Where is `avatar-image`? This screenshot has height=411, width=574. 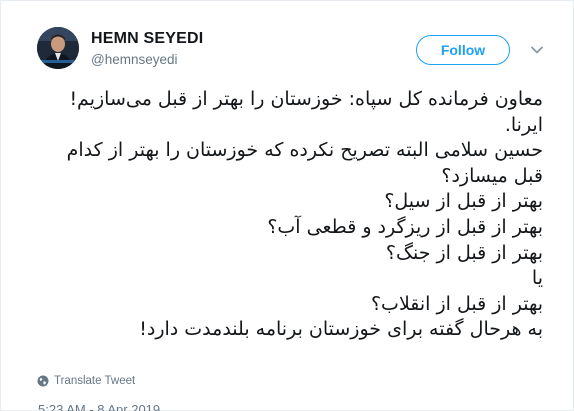
avatar-image is located at coordinates (58, 48).